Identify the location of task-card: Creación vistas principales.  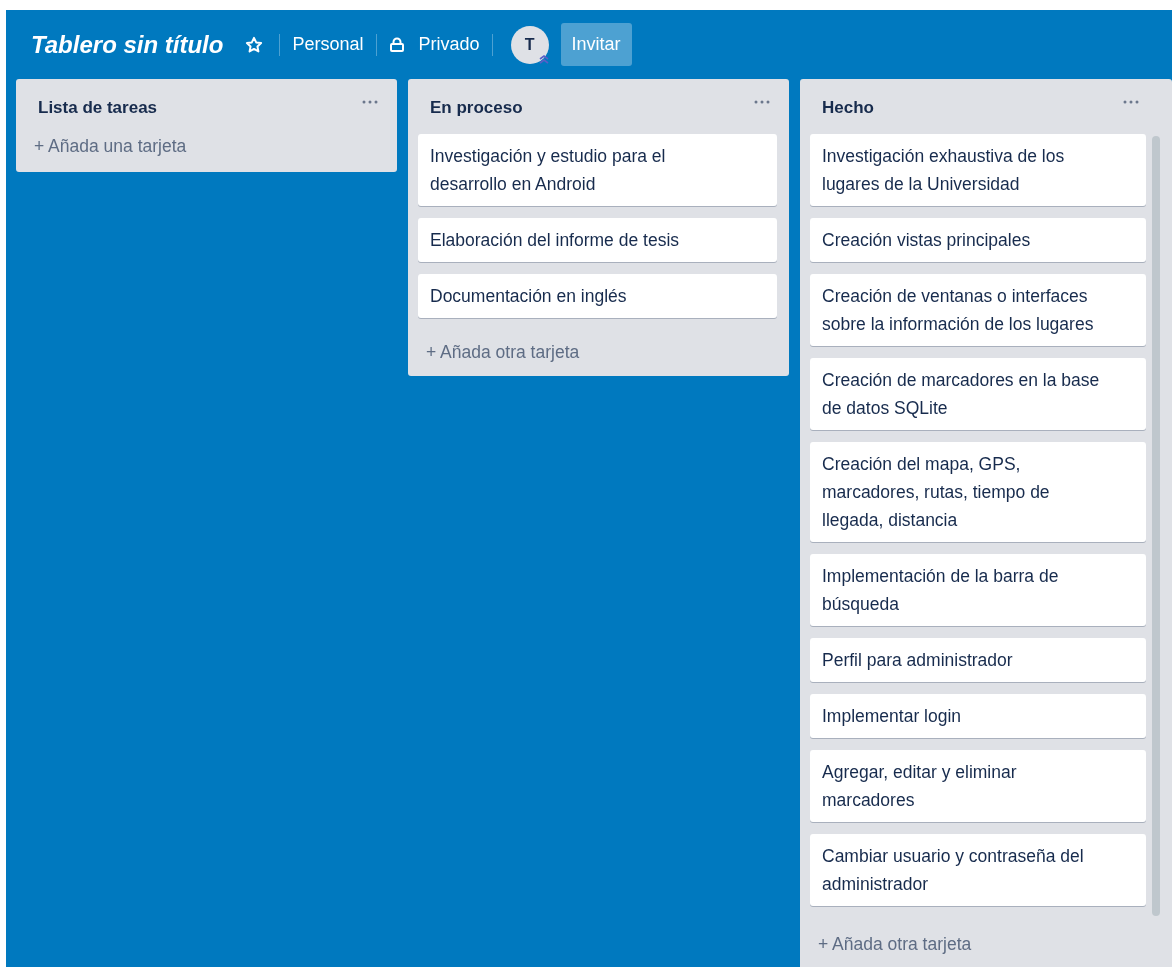
(978, 240).